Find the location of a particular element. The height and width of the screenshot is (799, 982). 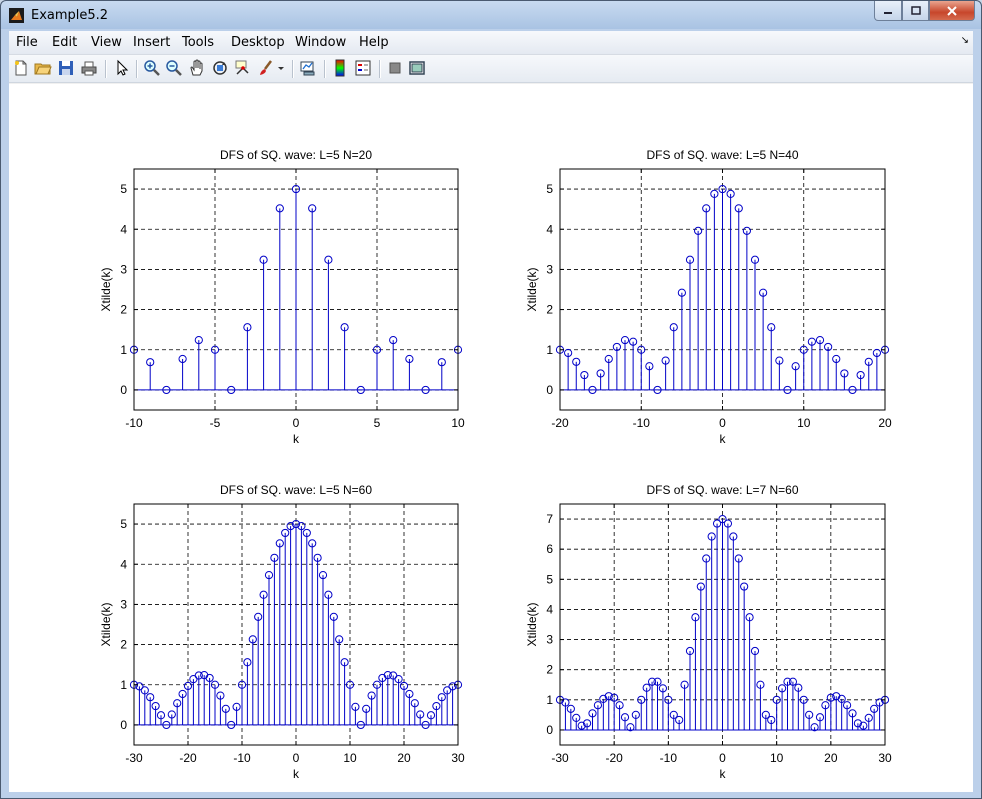

figure-toolbar is located at coordinates (491, 69).